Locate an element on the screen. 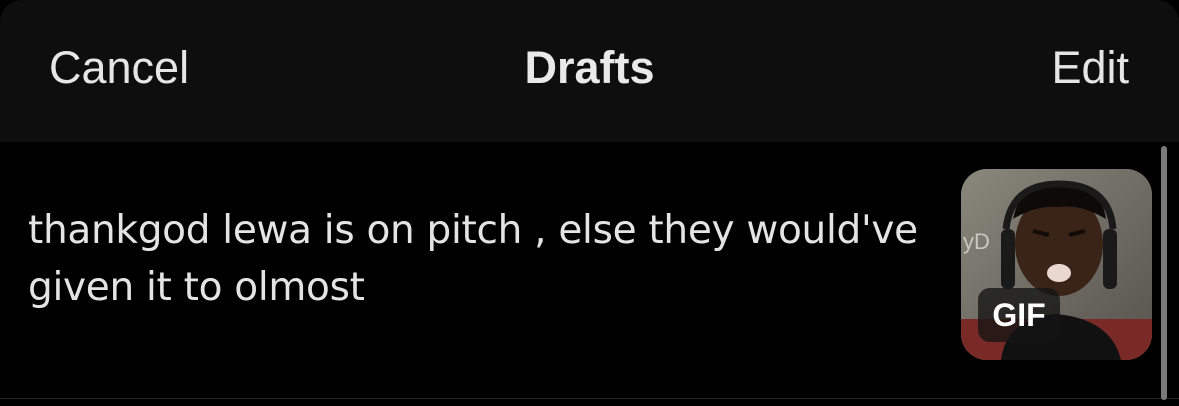 Image resolution: width=1179 pixels, height=406 pixels. page-title: Drafts is located at coordinates (589, 67).